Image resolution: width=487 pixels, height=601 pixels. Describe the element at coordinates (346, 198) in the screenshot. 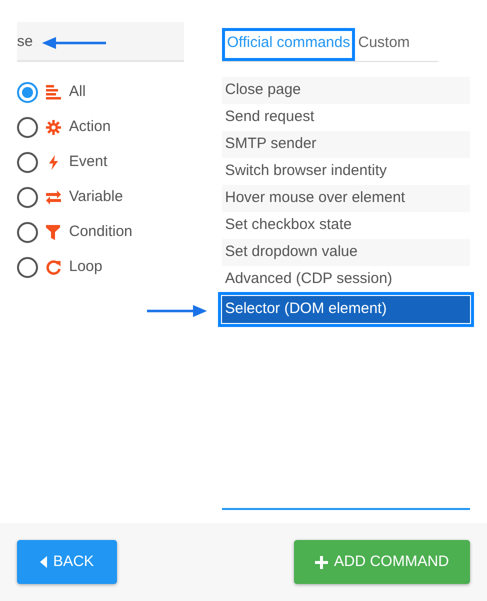

I see `command-item: Hover mouse over element` at that location.